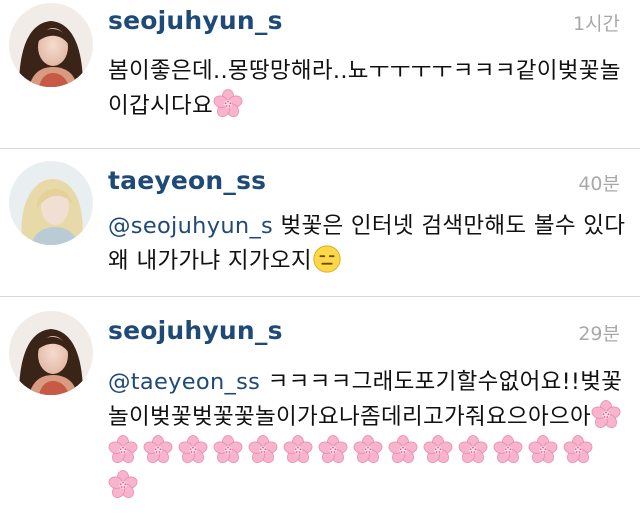 Image resolution: width=640 pixels, height=521 pixels. I want to click on timestamp: 29분, so click(599, 334).